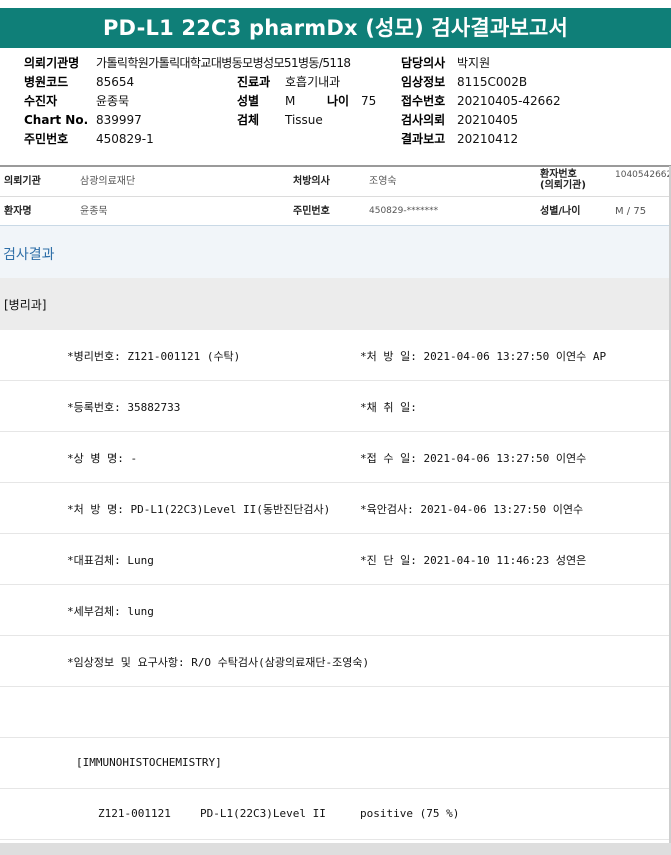 The width and height of the screenshot is (671, 855). I want to click on patient-ssn-value: 450829-*******, so click(404, 211).